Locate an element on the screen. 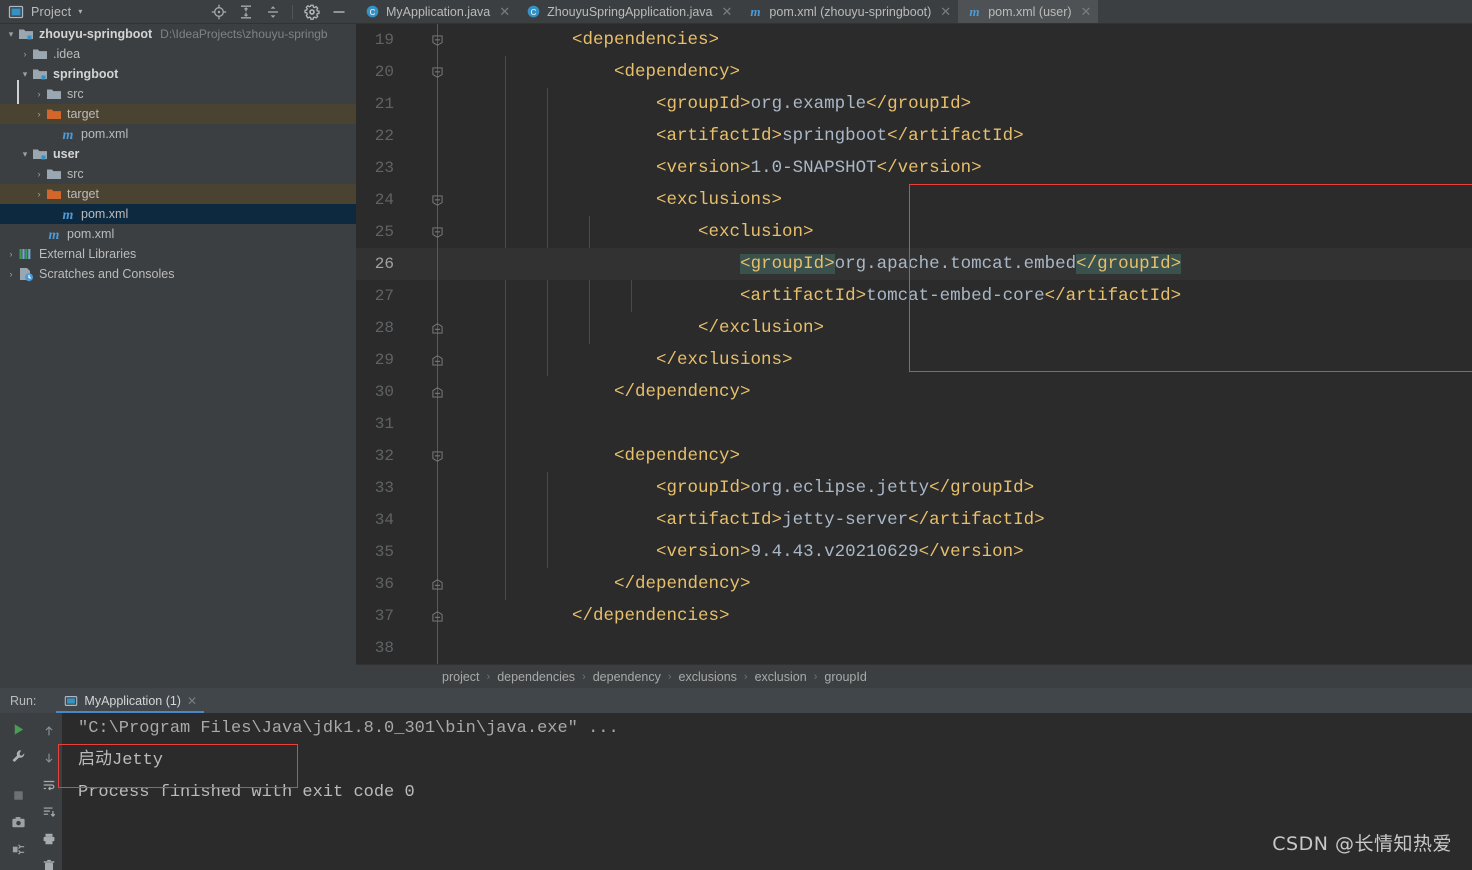 The image size is (1472, 870). trash-icon is located at coordinates (49, 864).